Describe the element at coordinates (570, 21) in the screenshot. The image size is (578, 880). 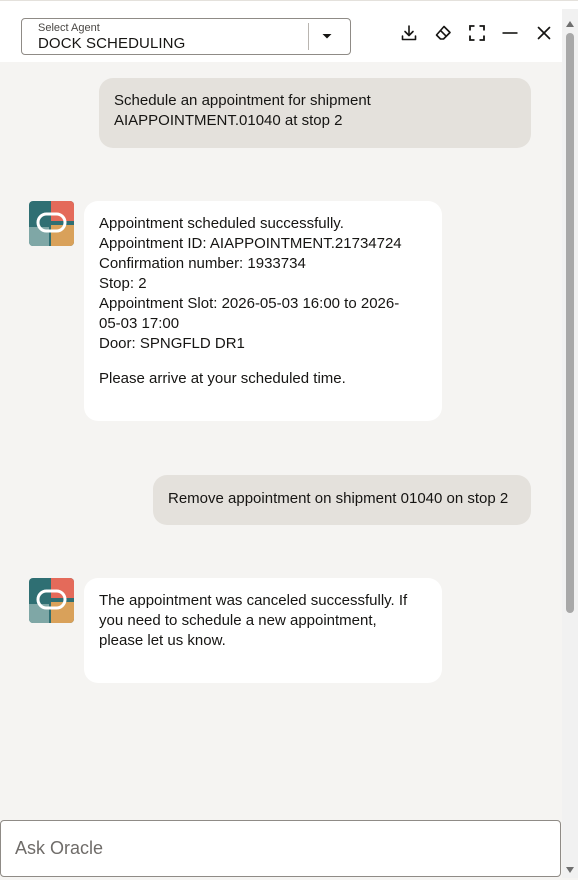
I see `scroll-up-arrow-icon` at that location.